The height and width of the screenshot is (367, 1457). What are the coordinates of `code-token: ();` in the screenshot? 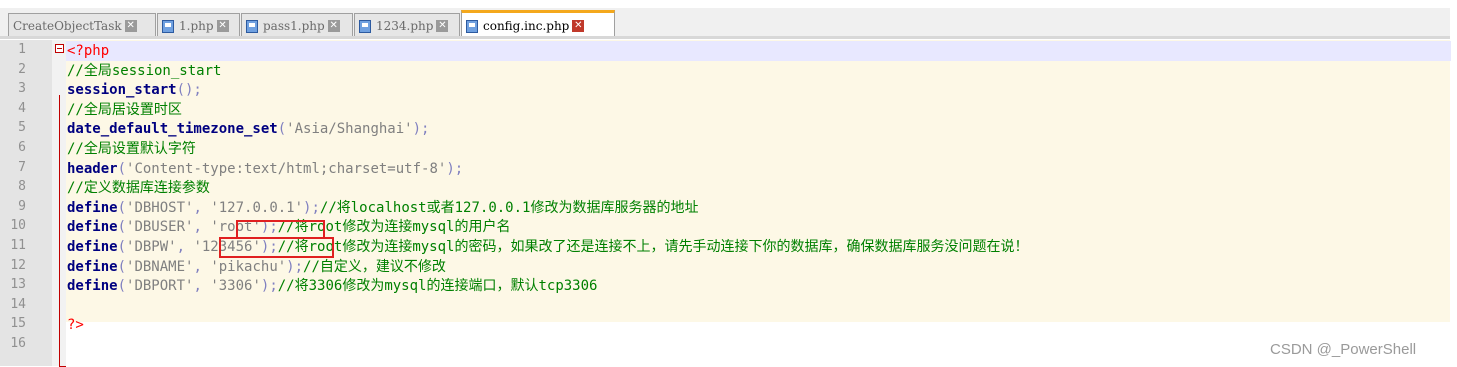 It's located at (189, 90).